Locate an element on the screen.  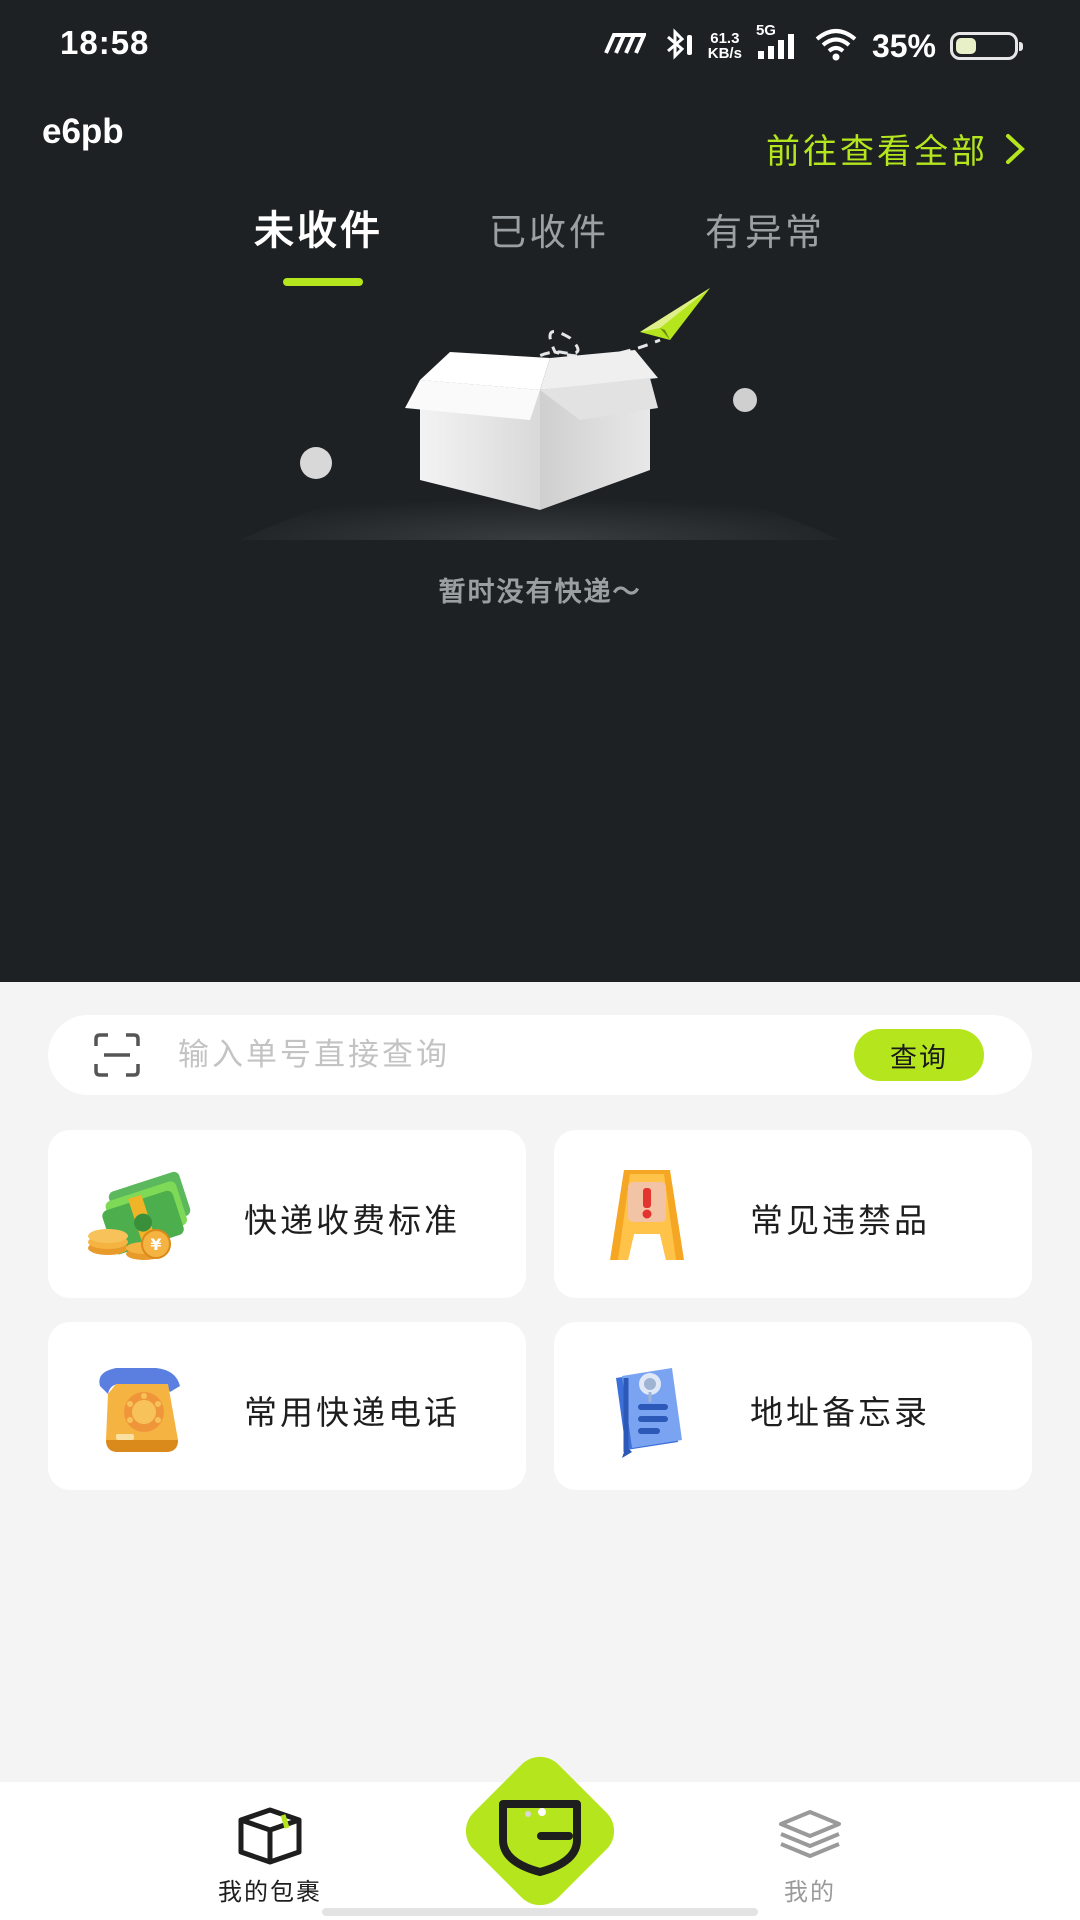
scan-icon is located at coordinates (117, 1055).